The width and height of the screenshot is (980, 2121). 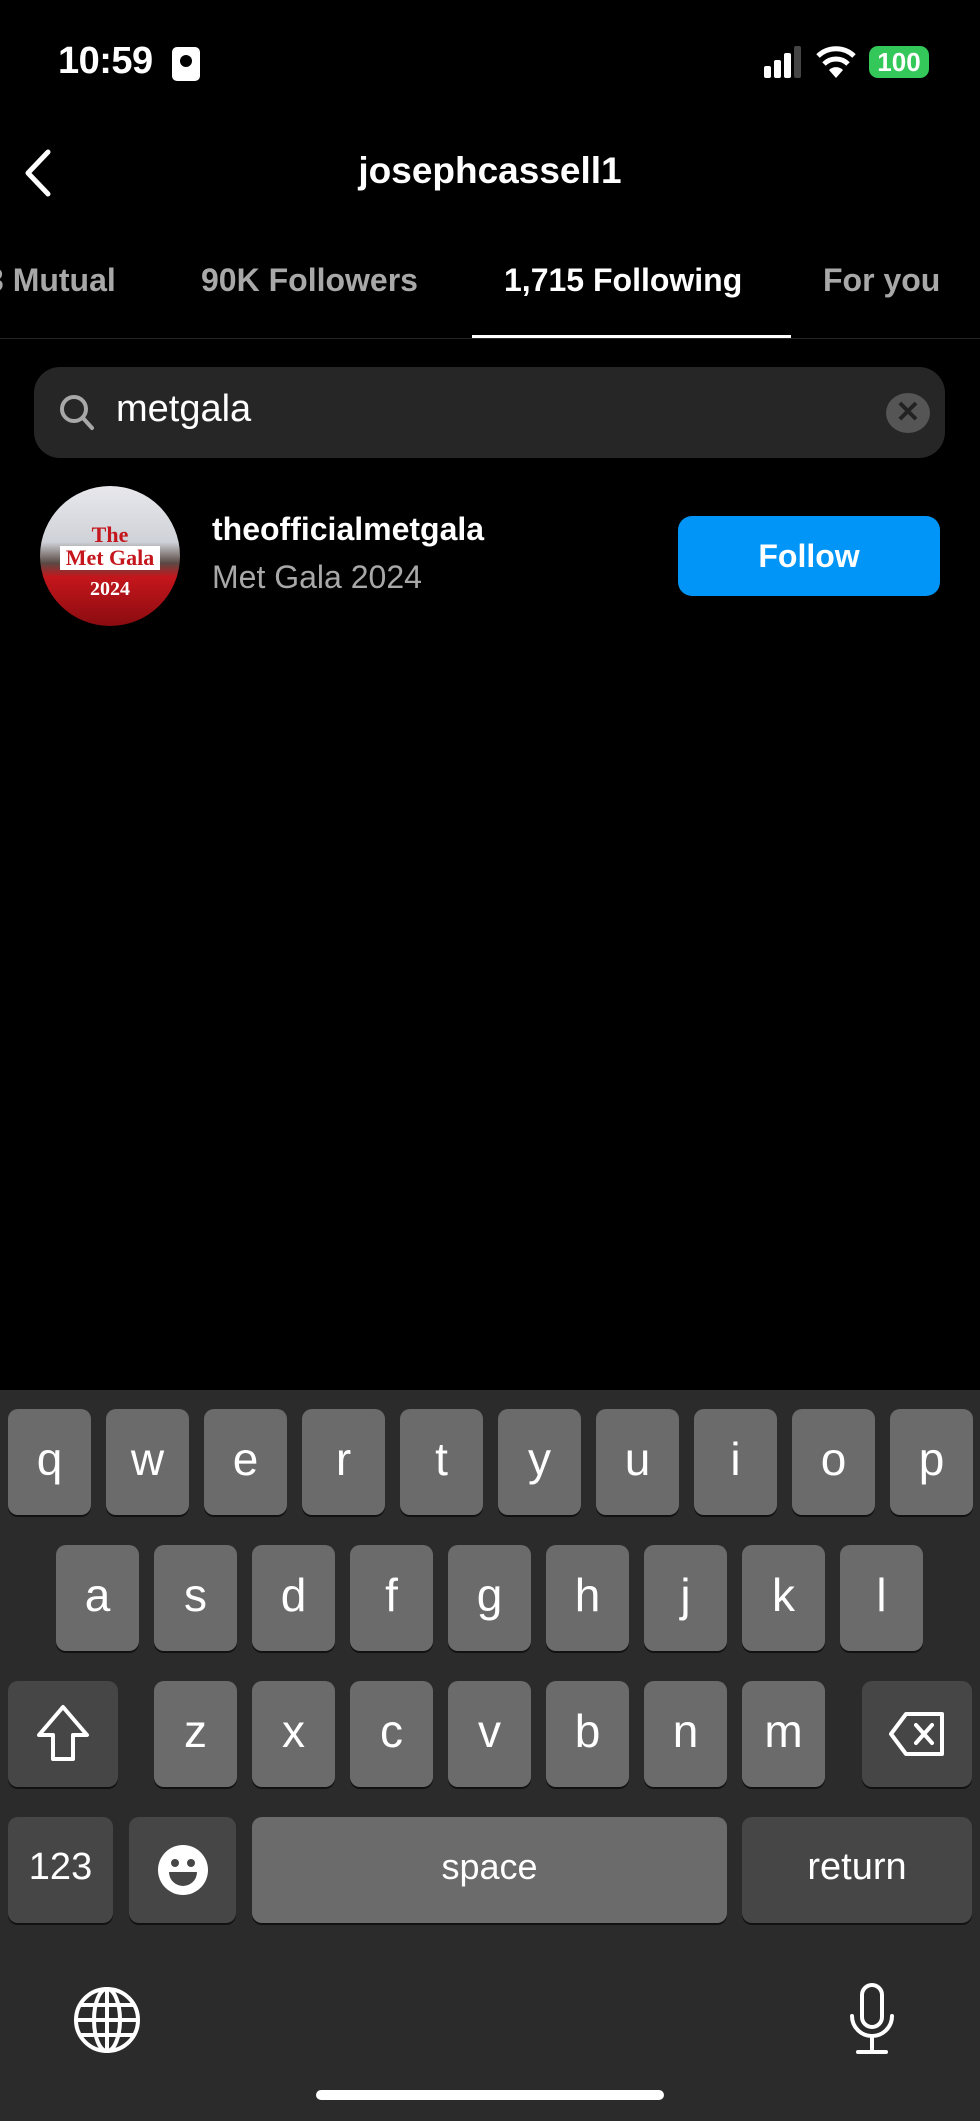 I want to click on key-w: w, so click(x=147, y=1462).